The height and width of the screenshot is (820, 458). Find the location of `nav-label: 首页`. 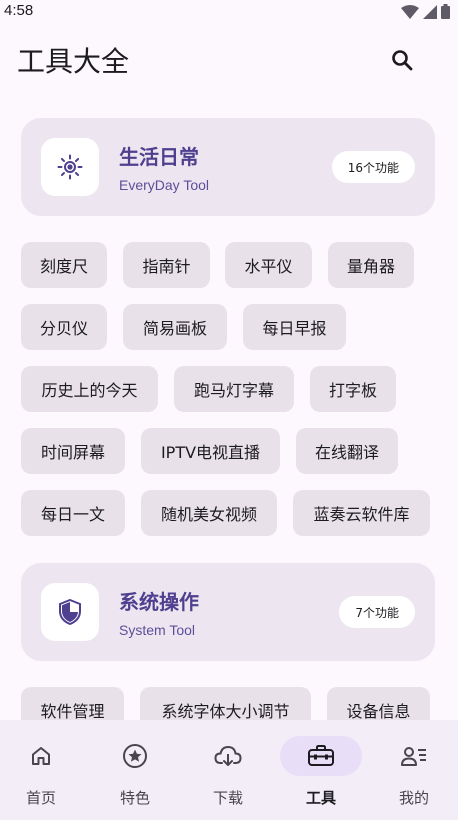

nav-label: 首页 is located at coordinates (40, 798).